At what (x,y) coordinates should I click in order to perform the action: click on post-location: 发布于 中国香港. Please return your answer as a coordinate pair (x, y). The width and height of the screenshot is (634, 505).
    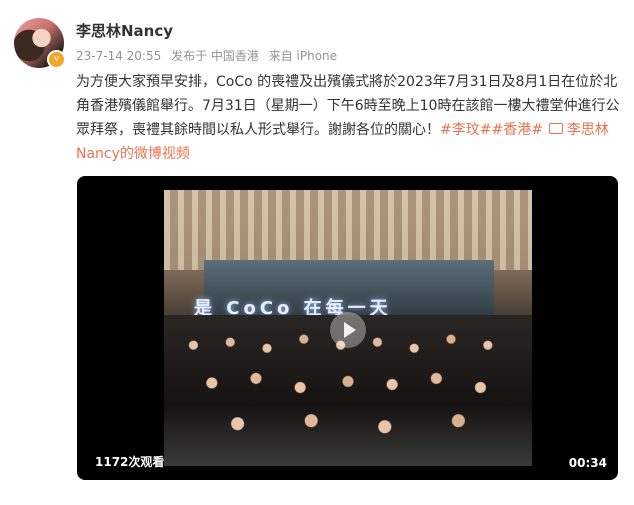
    Looking at the image, I should click on (215, 56).